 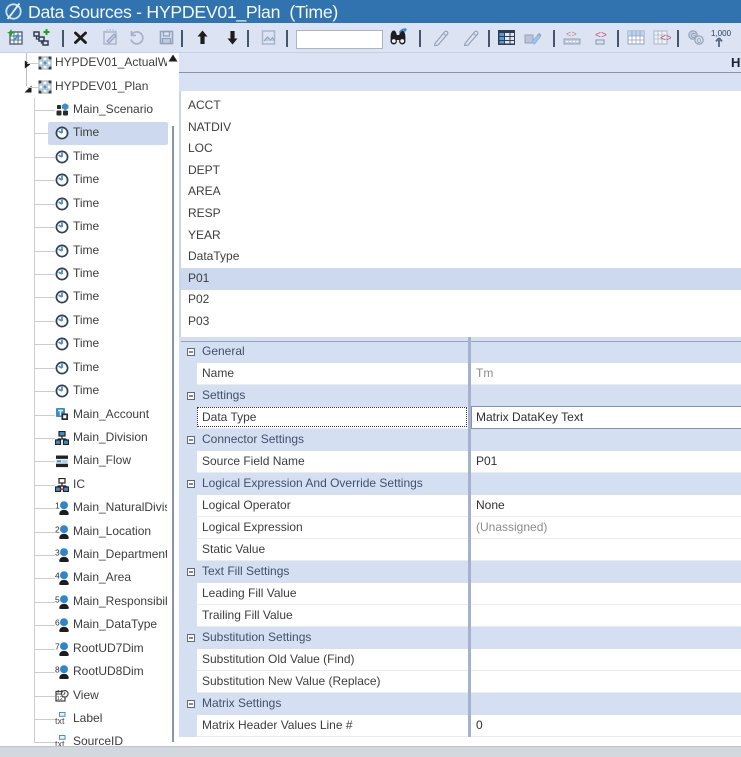 What do you see at coordinates (60, 699) in the screenshot?
I see `svg-text: 12` at bounding box center [60, 699].